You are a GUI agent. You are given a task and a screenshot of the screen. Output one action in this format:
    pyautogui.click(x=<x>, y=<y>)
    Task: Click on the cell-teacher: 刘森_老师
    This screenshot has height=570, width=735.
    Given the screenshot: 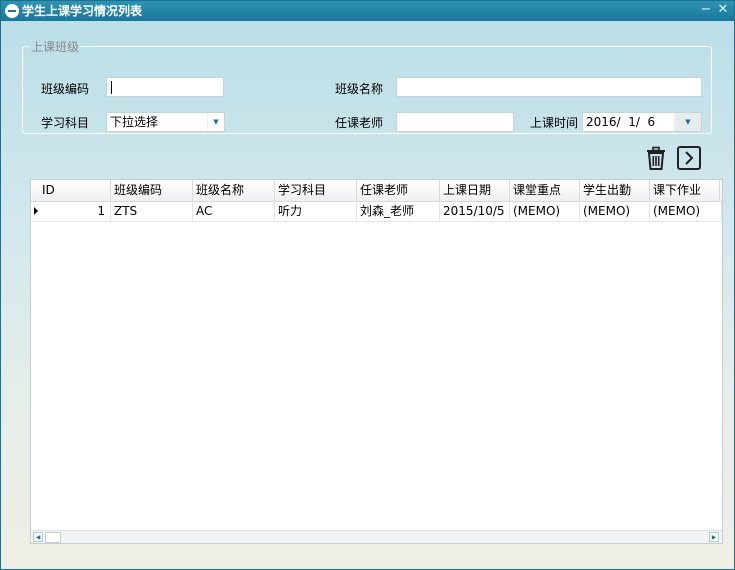 What is the action you would take?
    pyautogui.click(x=398, y=211)
    